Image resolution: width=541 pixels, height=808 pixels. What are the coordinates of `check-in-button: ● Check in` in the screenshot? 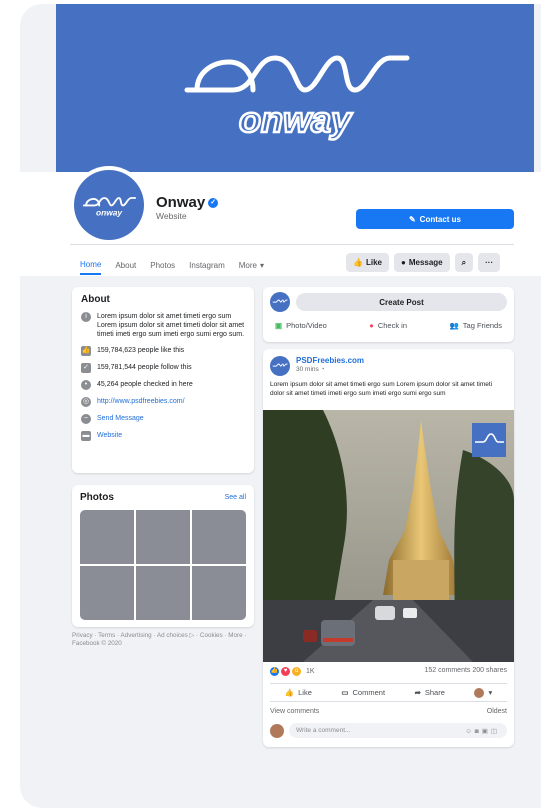 It's located at (388, 325).